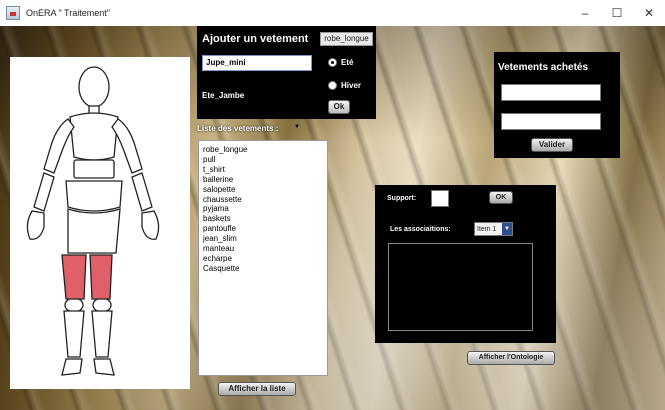 Image resolution: width=665 pixels, height=410 pixels. I want to click on validate-button: Valider, so click(552, 145).